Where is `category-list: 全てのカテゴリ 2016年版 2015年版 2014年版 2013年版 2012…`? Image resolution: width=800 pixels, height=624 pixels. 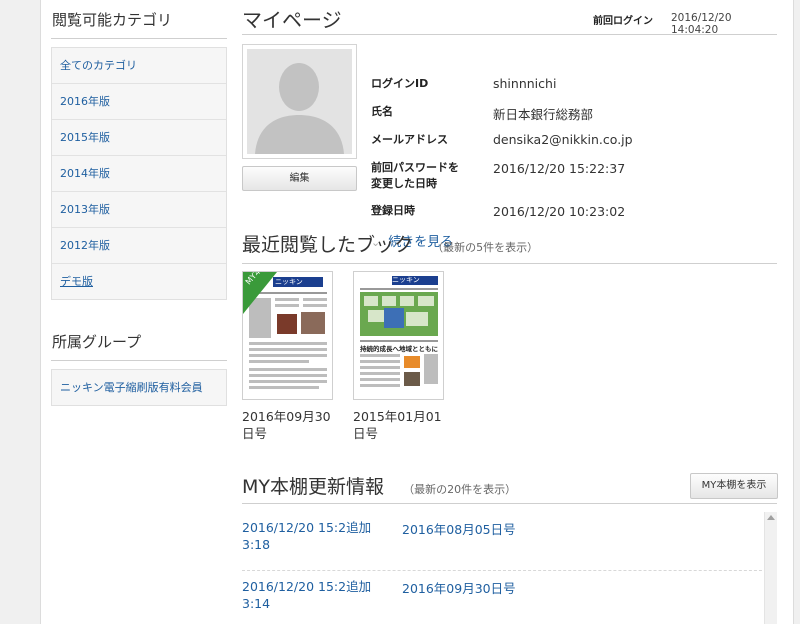
category-list: 全てのカテゴリ 2016年版 2015年版 2014年版 2013年版 2012… is located at coordinates (139, 173).